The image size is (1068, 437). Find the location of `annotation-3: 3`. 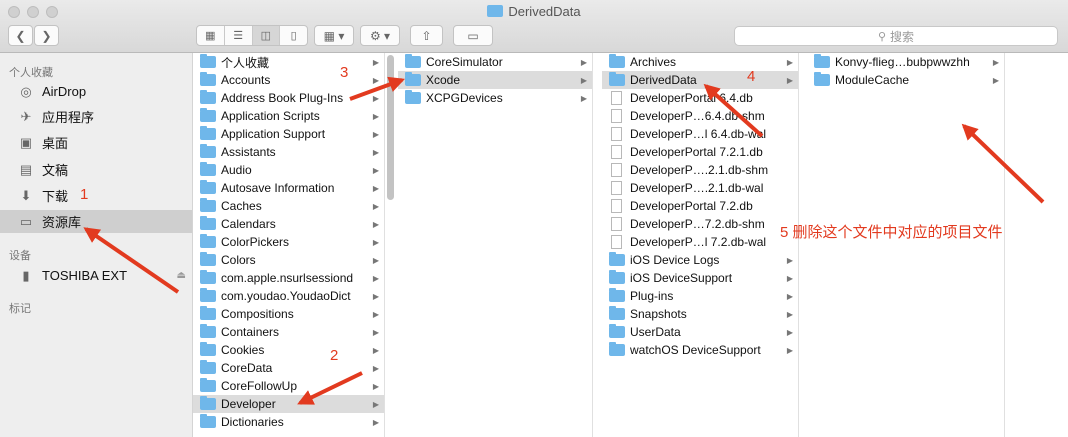

annotation-3: 3 is located at coordinates (344, 72).